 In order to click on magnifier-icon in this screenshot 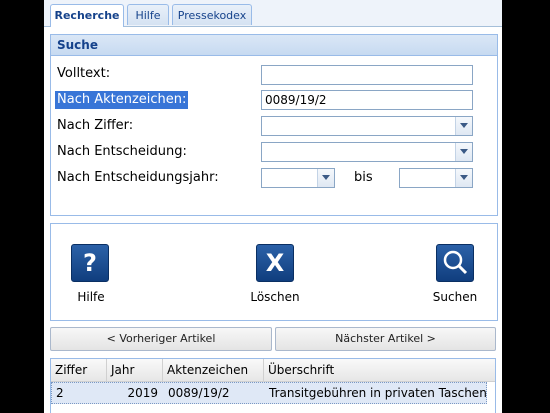, I will do `click(455, 267)`.